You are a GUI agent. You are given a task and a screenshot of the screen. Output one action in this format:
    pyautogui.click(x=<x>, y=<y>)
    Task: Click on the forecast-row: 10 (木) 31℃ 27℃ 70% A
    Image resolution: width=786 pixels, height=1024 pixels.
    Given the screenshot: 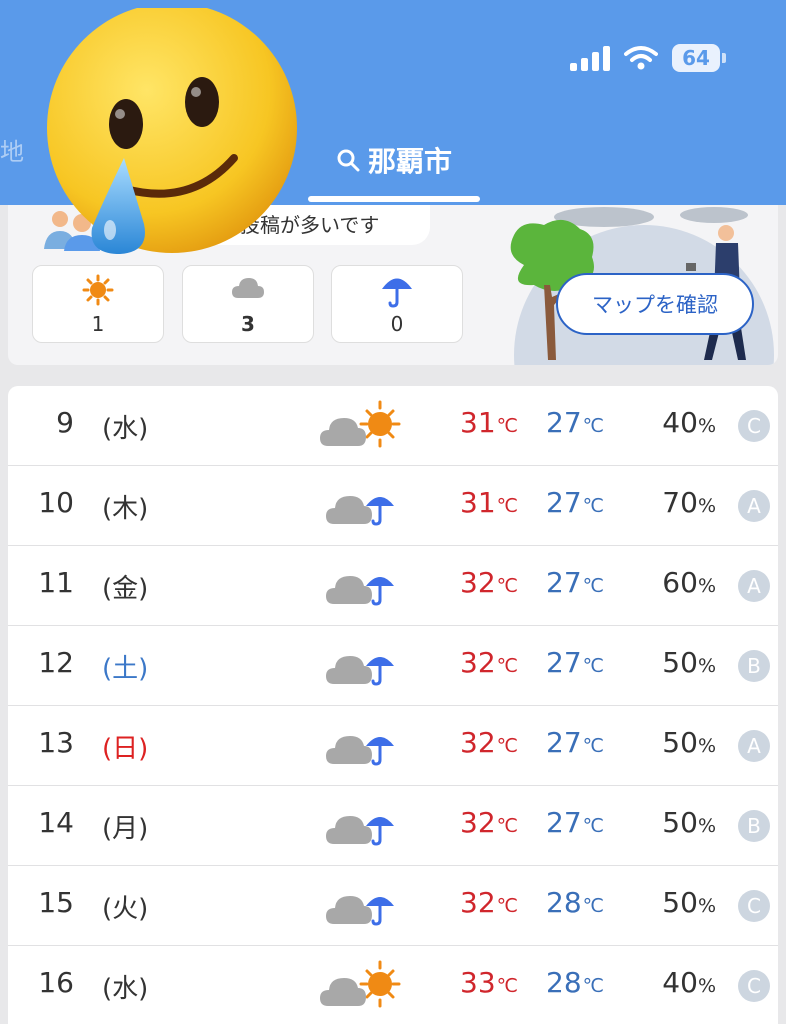 What is the action you would take?
    pyautogui.click(x=393, y=506)
    